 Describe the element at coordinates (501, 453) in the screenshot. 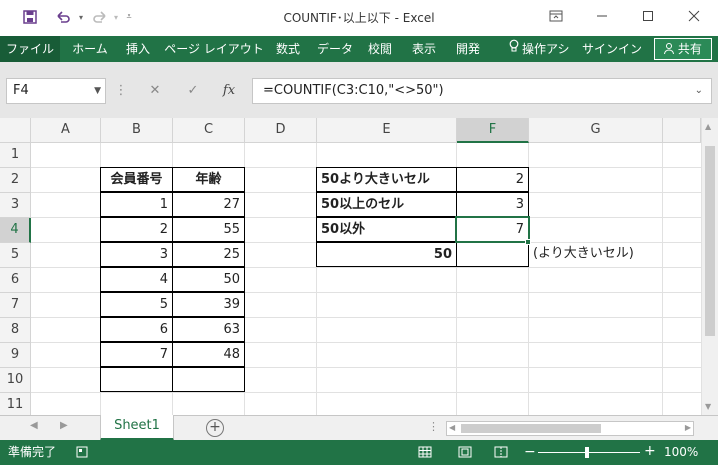

I see `page-break-view-icon` at that location.